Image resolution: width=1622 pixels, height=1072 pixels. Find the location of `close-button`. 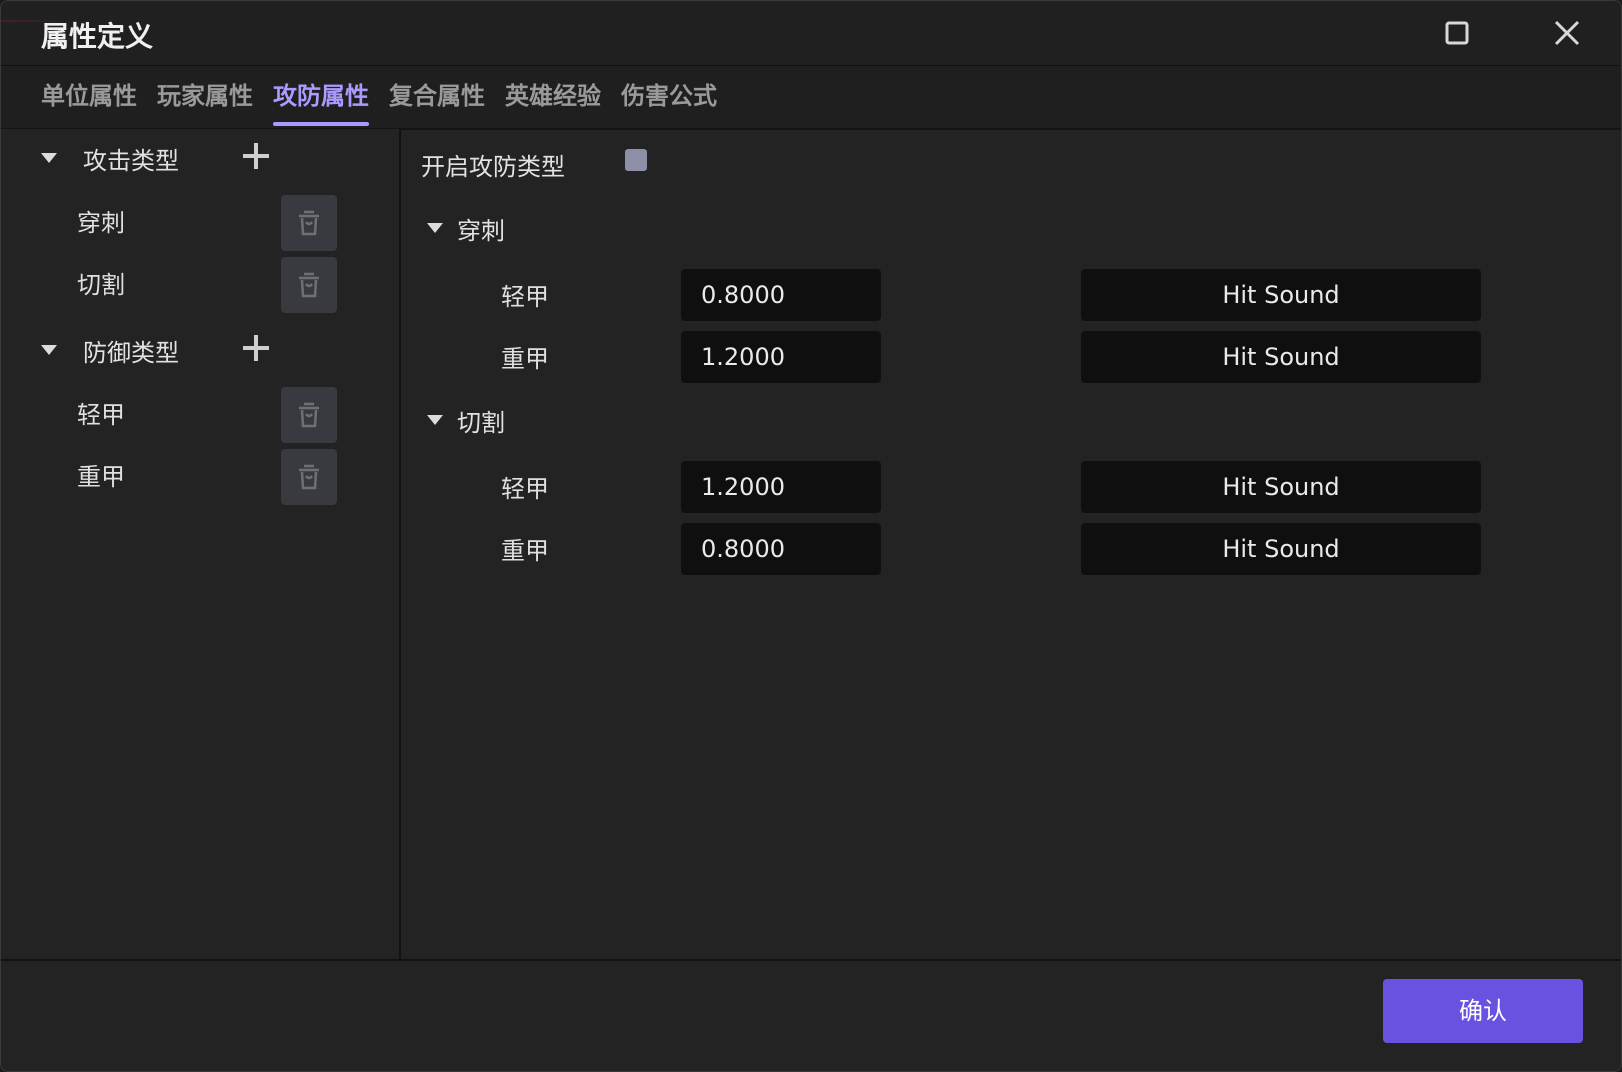

close-button is located at coordinates (1567, 33).